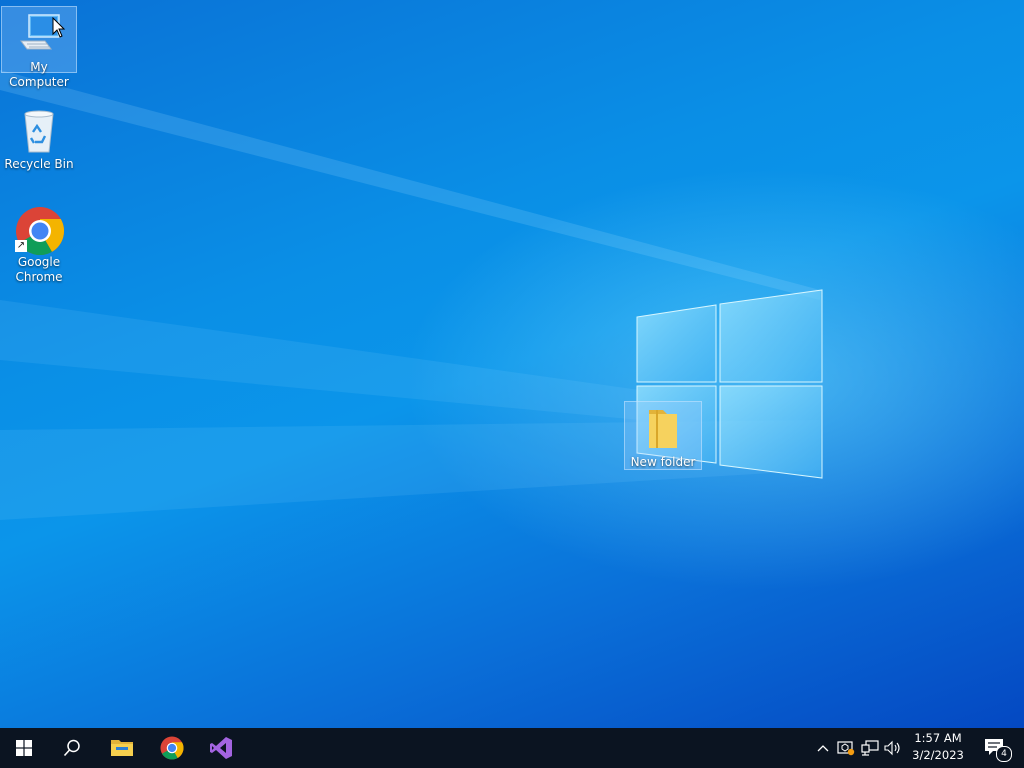 Image resolution: width=1024 pixels, height=768 pixels. What do you see at coordinates (938, 738) in the screenshot?
I see `clock-time: 1:57 AM` at bounding box center [938, 738].